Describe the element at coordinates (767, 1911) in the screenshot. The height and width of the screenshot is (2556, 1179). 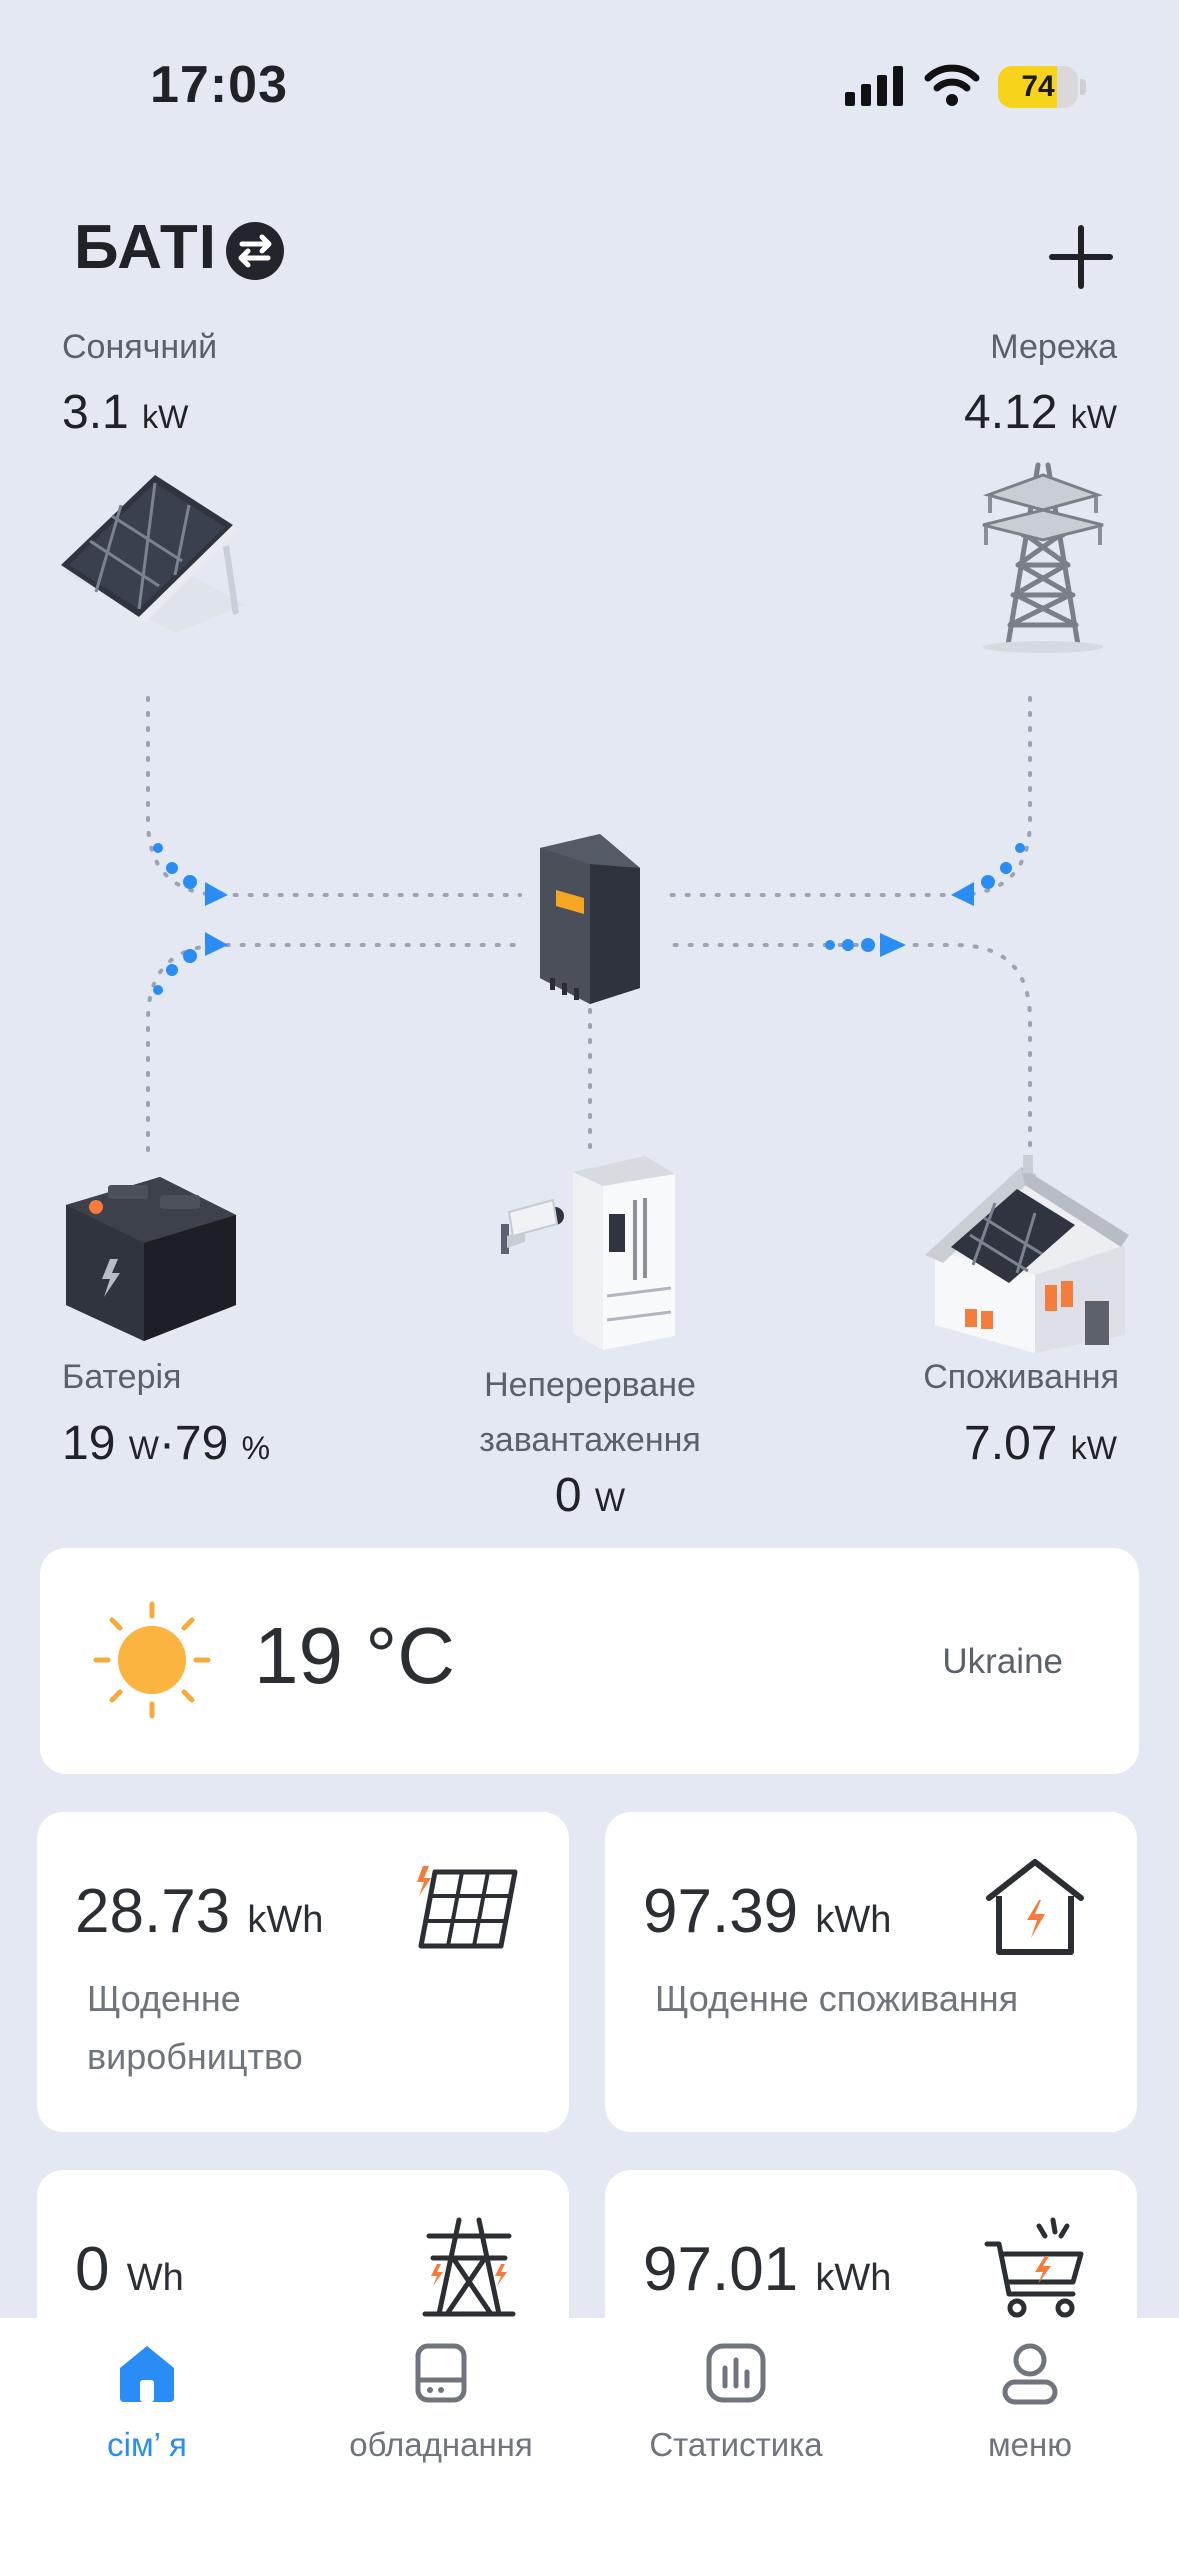
I see `daily-consumption-value: 97.39 kWh` at that location.